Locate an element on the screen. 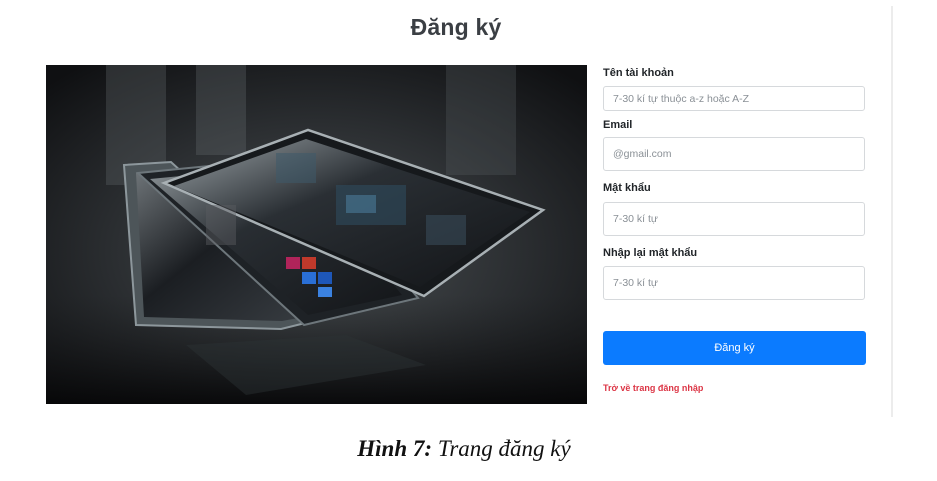  email-label: Email is located at coordinates (618, 125).